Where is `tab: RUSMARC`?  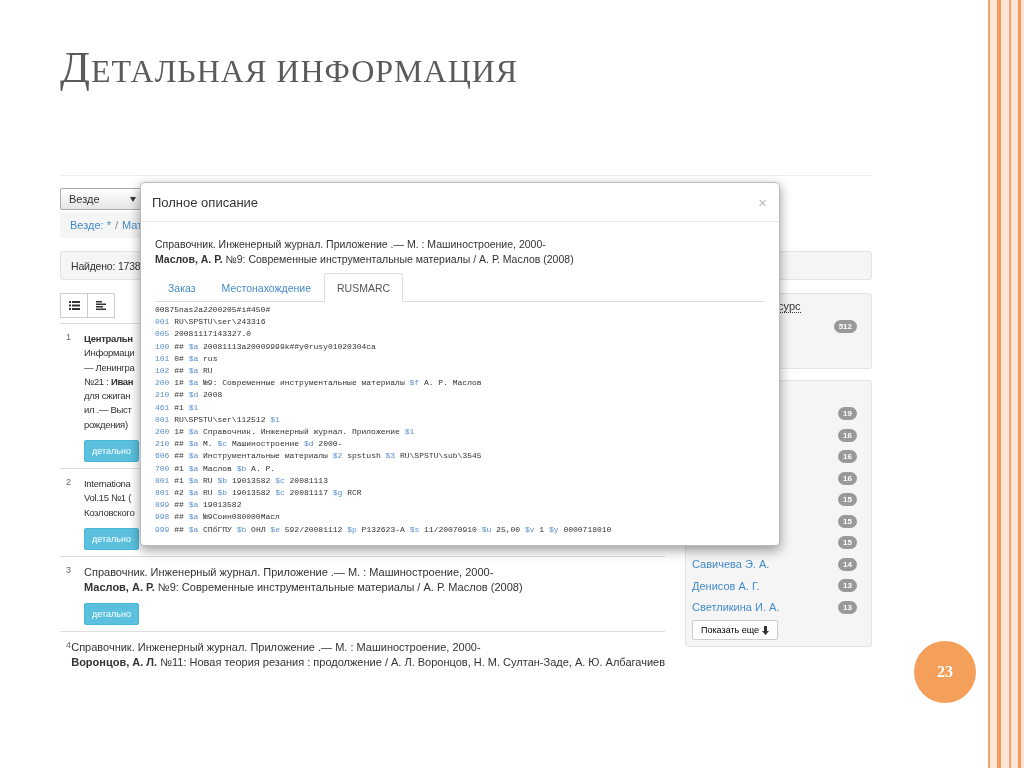 tab: RUSMARC is located at coordinates (364, 287).